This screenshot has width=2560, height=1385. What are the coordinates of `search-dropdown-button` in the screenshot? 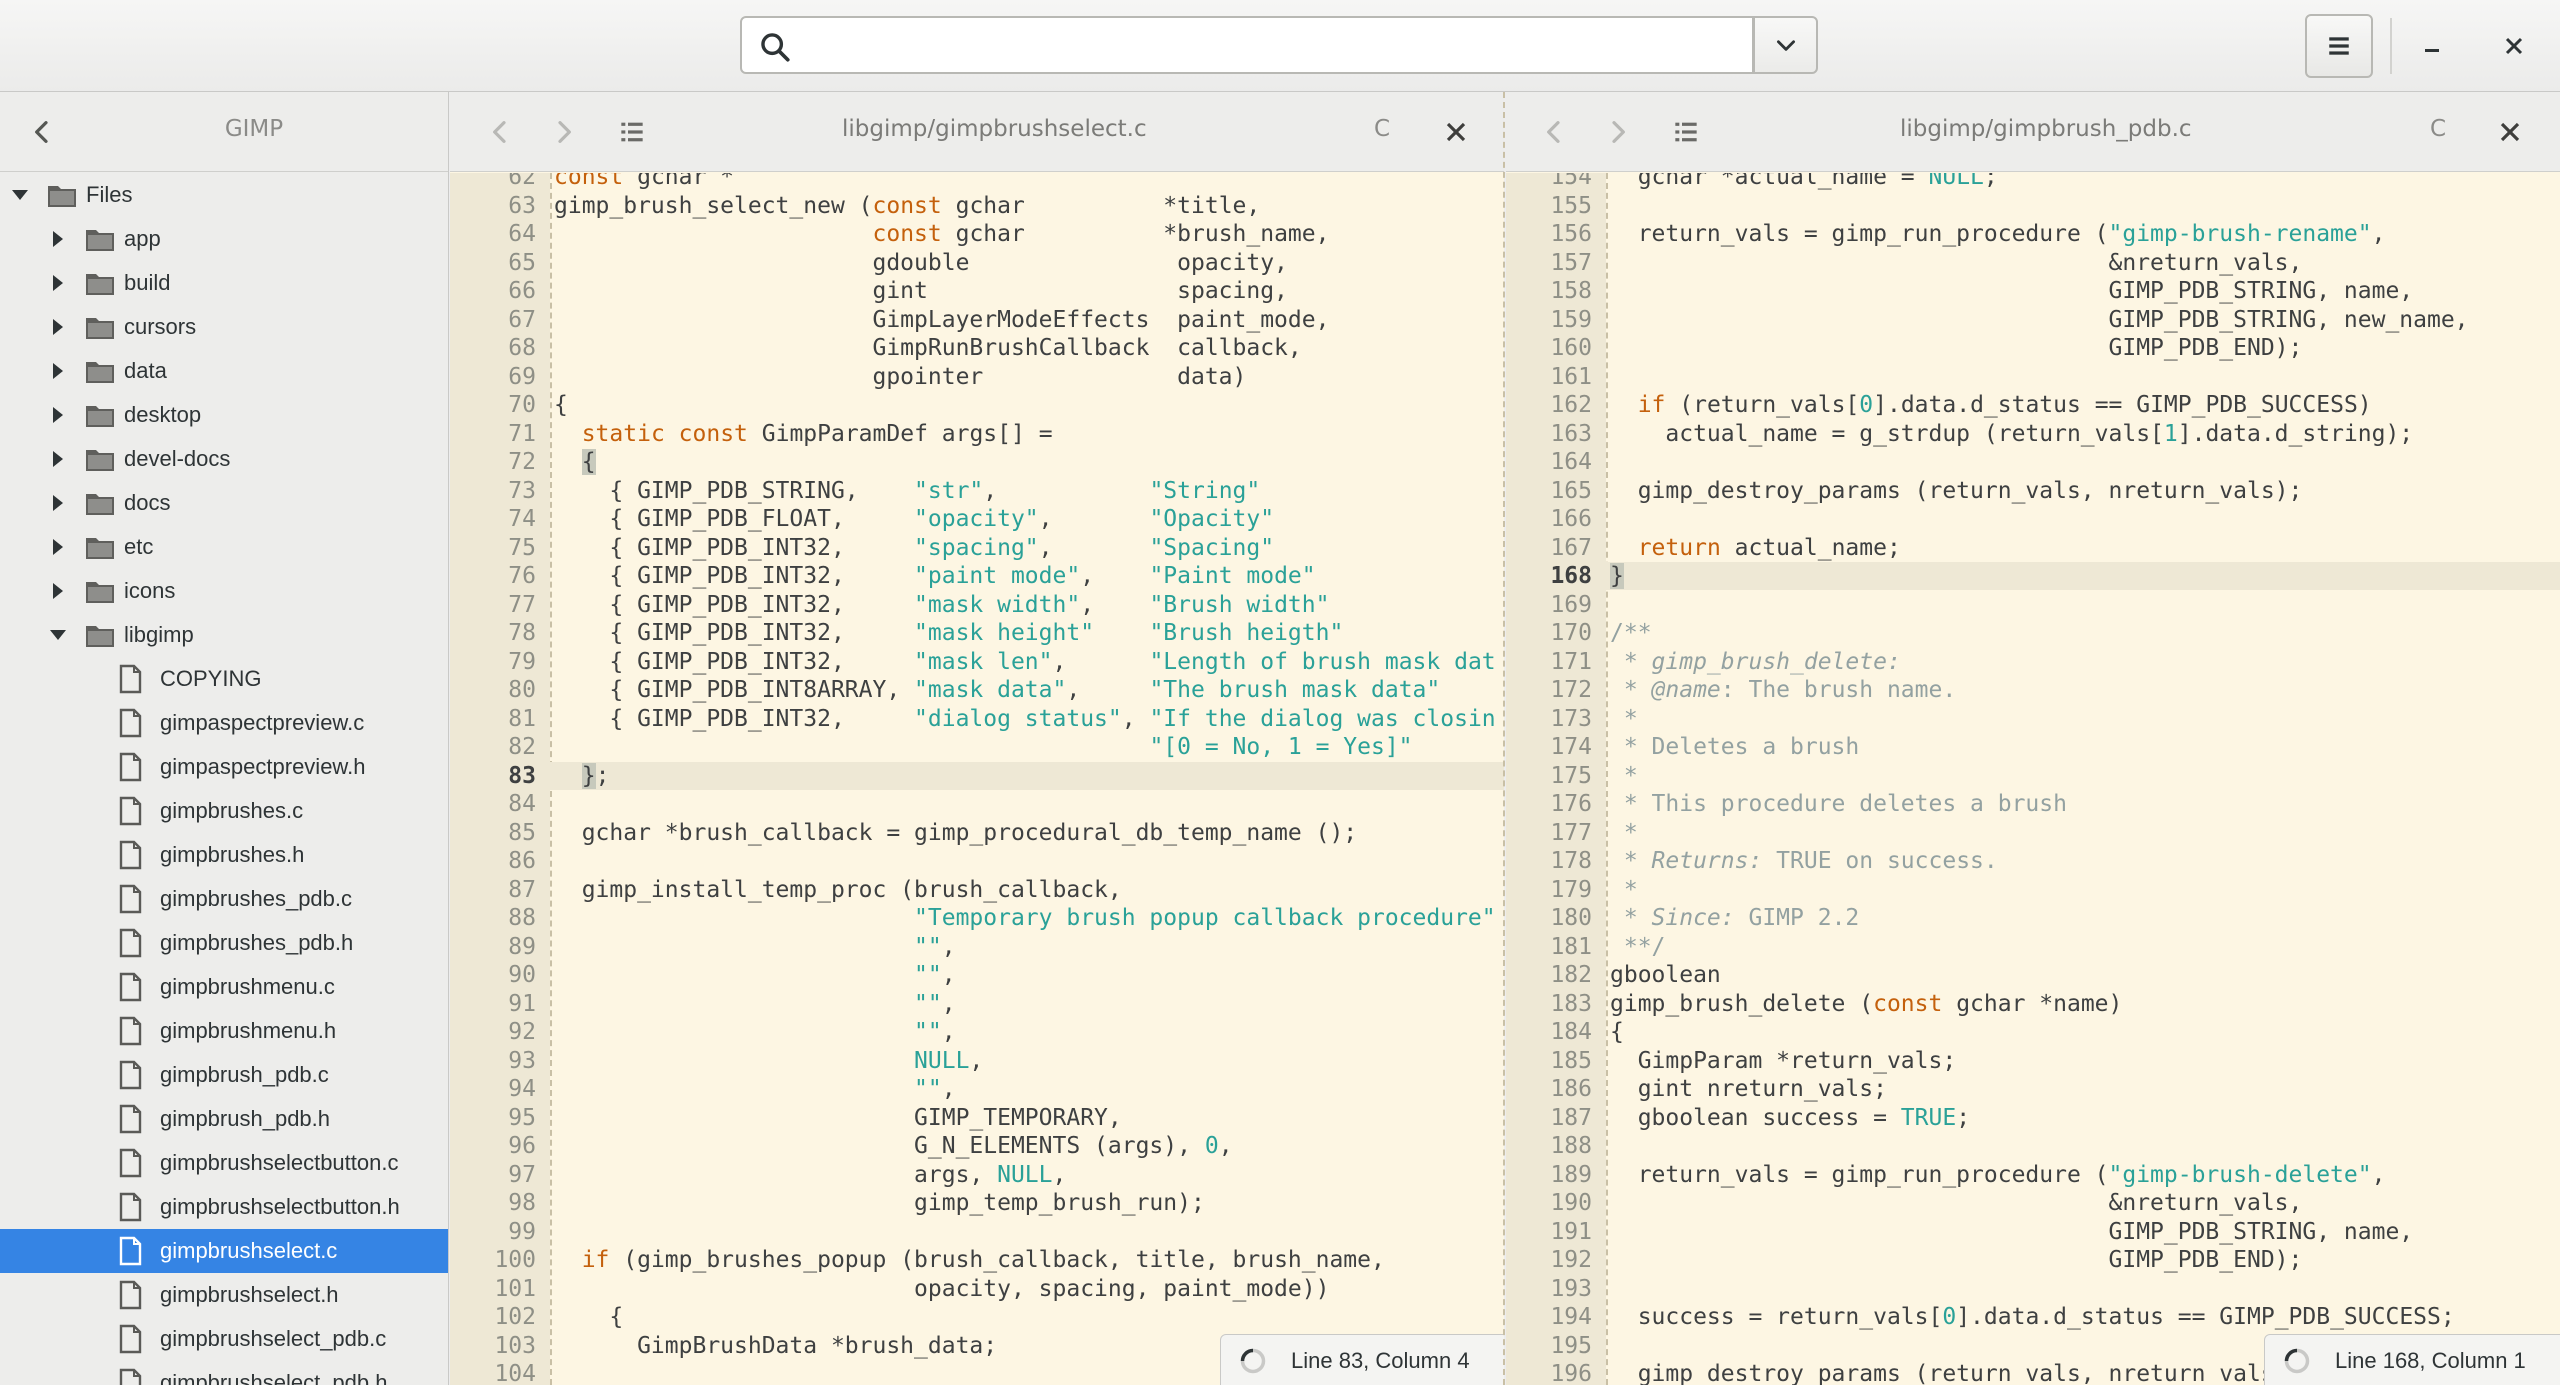 It's located at (1786, 45).